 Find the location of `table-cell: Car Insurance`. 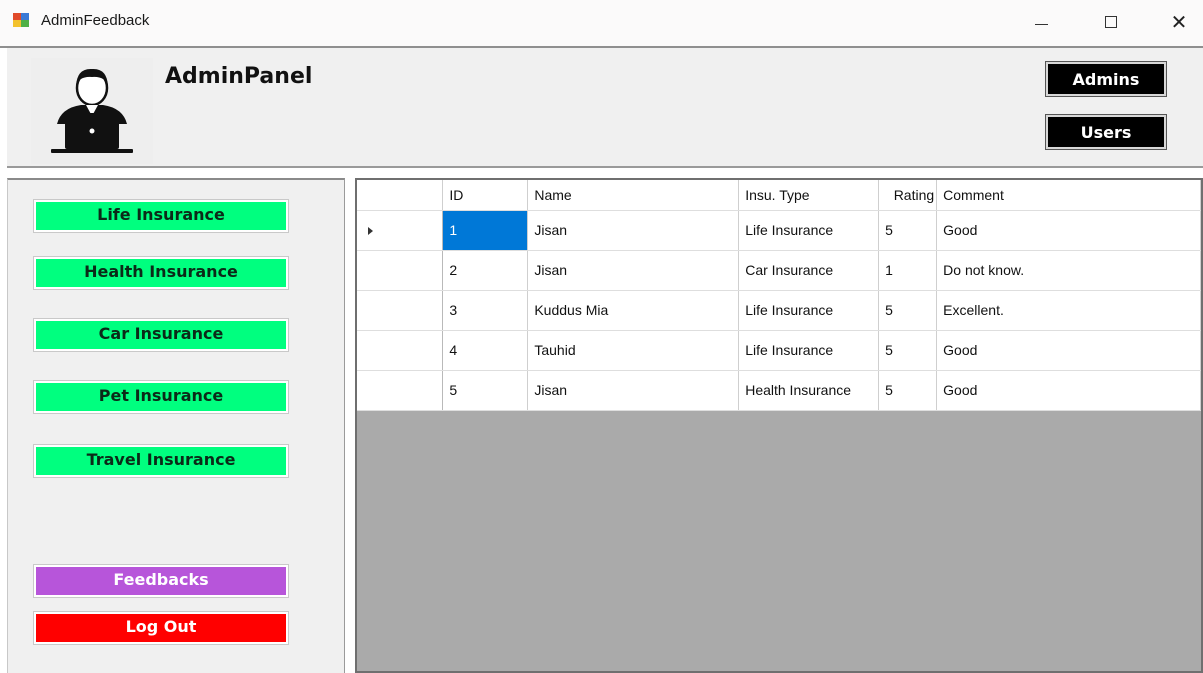

table-cell: Car Insurance is located at coordinates (809, 270).